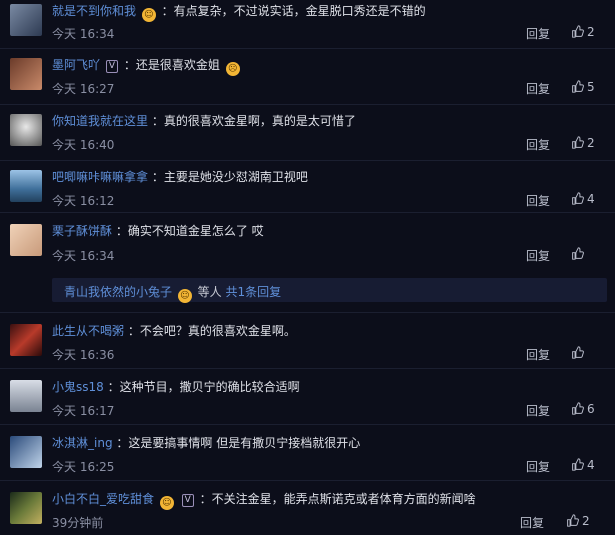 The image size is (615, 535). What do you see at coordinates (254, 292) in the screenshot?
I see `sub-reply-count-link: 共1条回复` at bounding box center [254, 292].